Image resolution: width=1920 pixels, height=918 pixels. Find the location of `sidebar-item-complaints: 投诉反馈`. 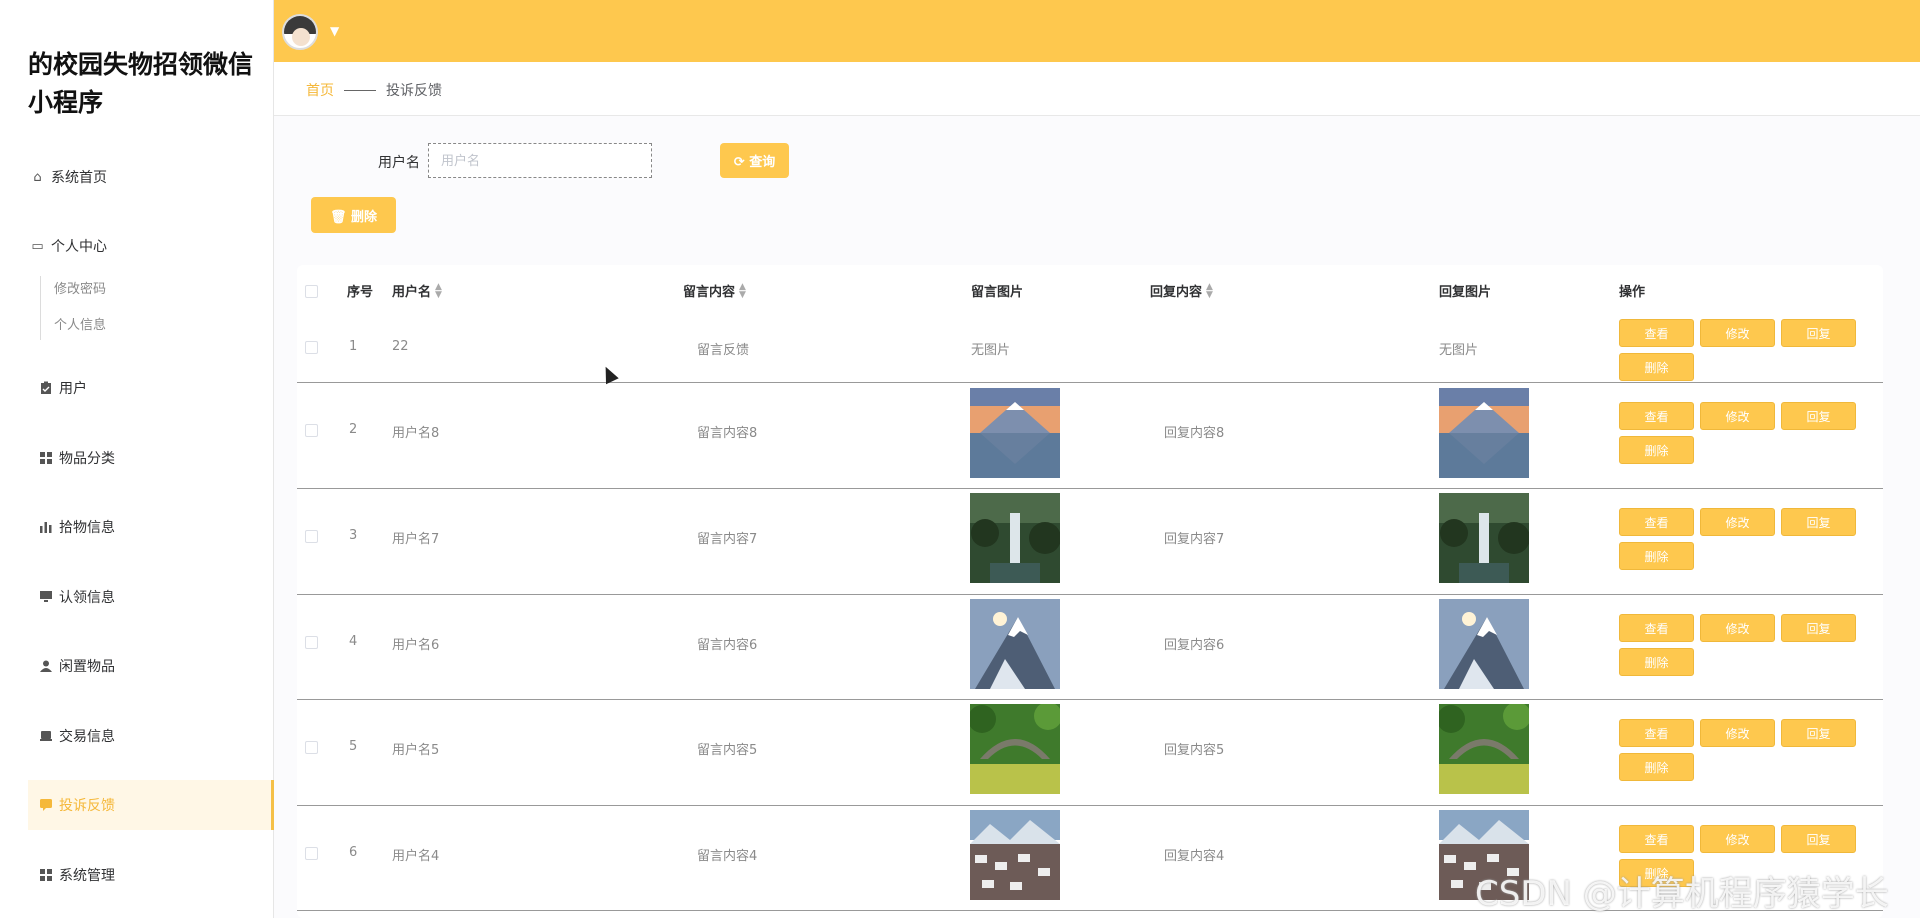

sidebar-item-complaints: 投诉反馈 is located at coordinates (76, 805).